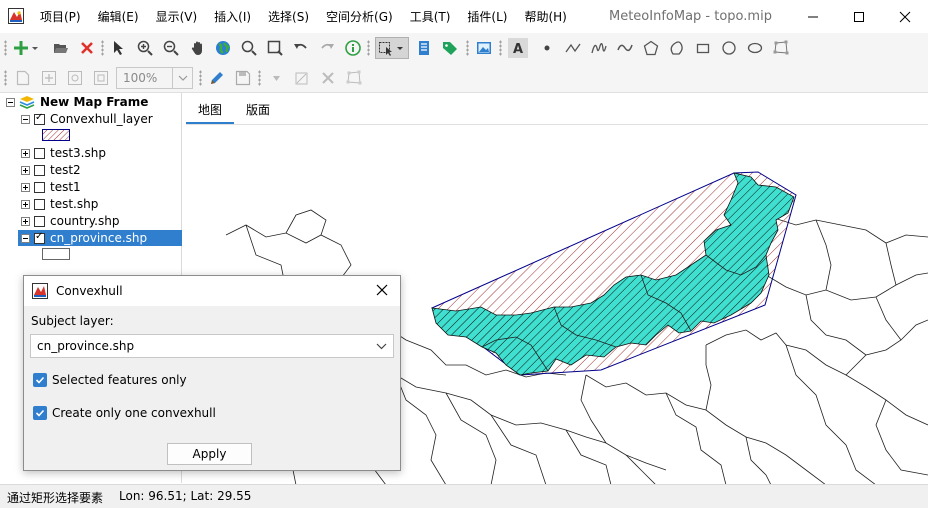  I want to click on zoom-out-button, so click(171, 48).